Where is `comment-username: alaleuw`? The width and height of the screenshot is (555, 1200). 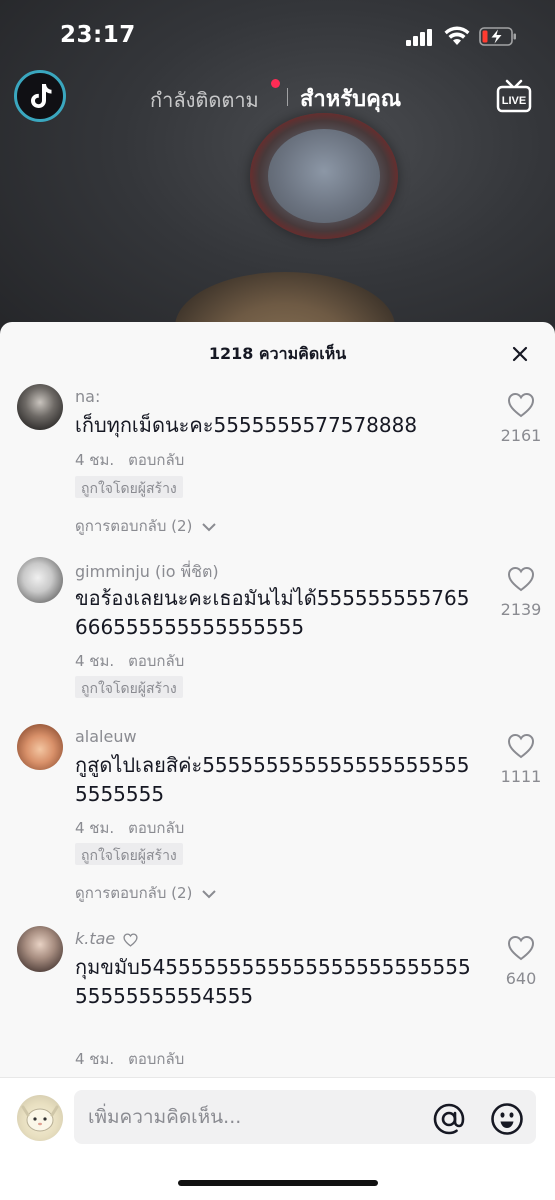
comment-username: alaleuw is located at coordinates (106, 736).